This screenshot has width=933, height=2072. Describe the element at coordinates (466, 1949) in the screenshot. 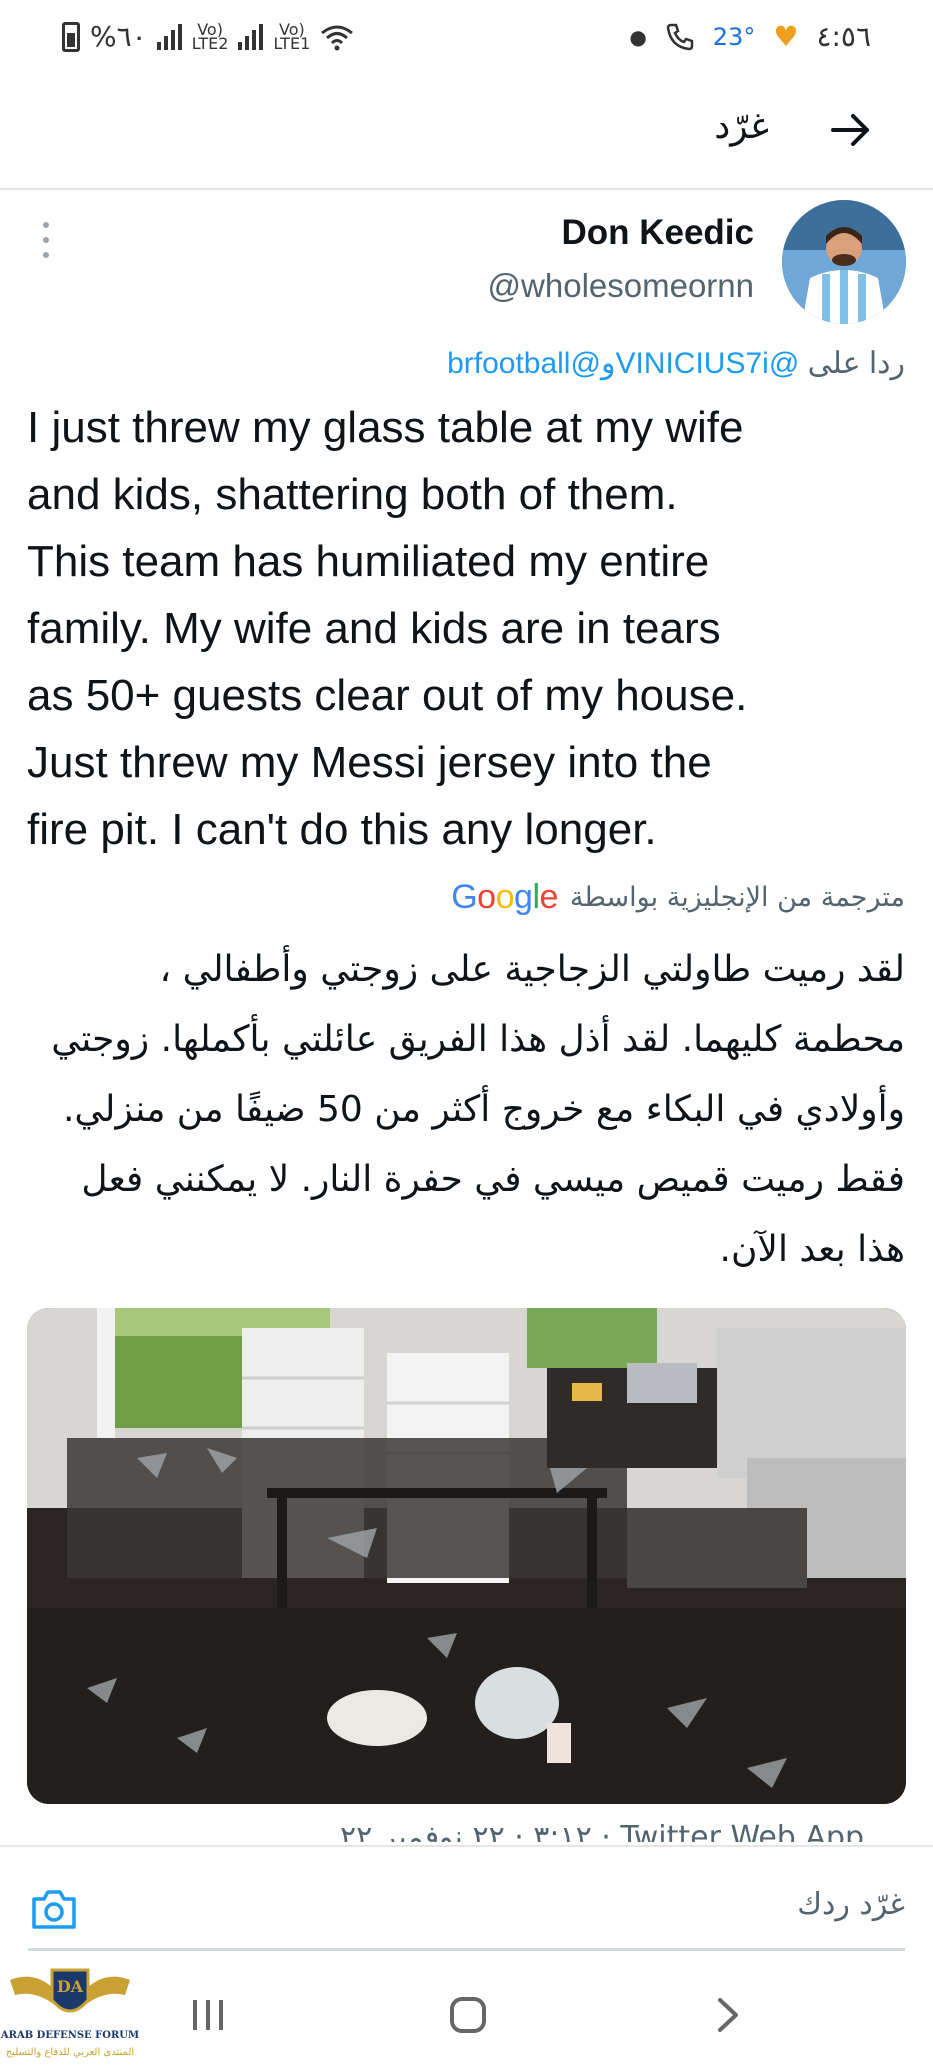

I see `composer-divider` at that location.